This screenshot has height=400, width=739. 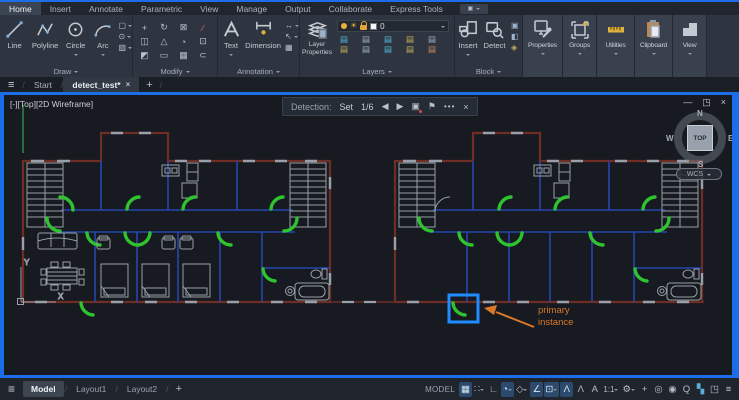 I want to click on settings-gear-icon: ⚙, so click(x=629, y=389).